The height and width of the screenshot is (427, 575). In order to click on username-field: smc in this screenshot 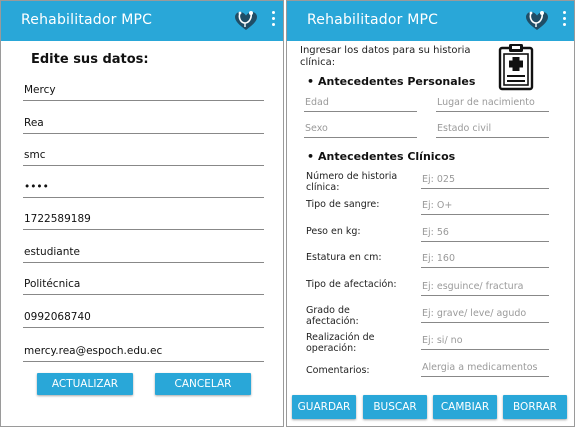, I will do `click(143, 155)`.